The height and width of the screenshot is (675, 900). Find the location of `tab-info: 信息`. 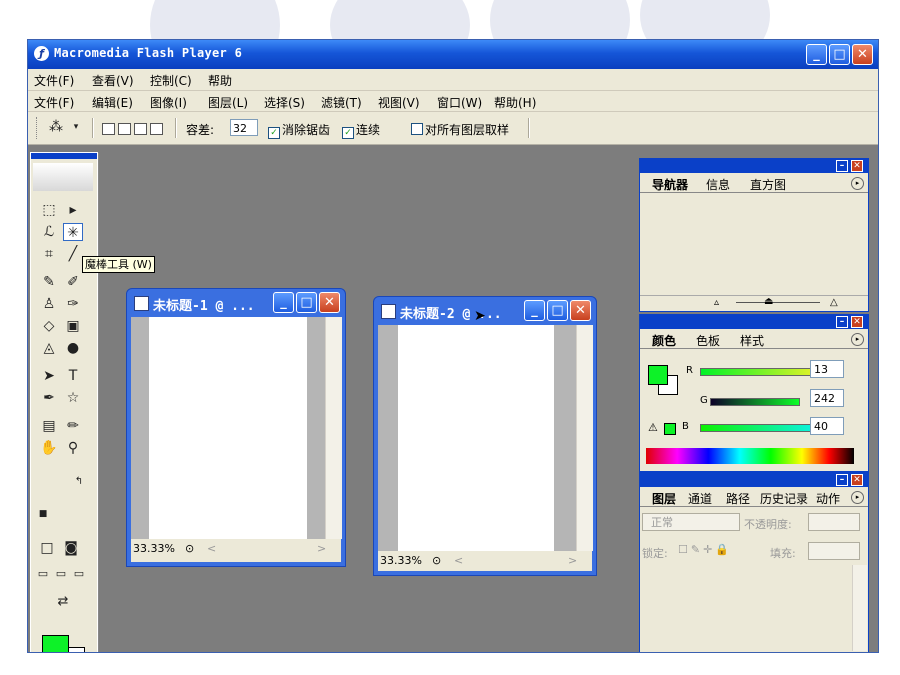

tab-info: 信息 is located at coordinates (718, 184).